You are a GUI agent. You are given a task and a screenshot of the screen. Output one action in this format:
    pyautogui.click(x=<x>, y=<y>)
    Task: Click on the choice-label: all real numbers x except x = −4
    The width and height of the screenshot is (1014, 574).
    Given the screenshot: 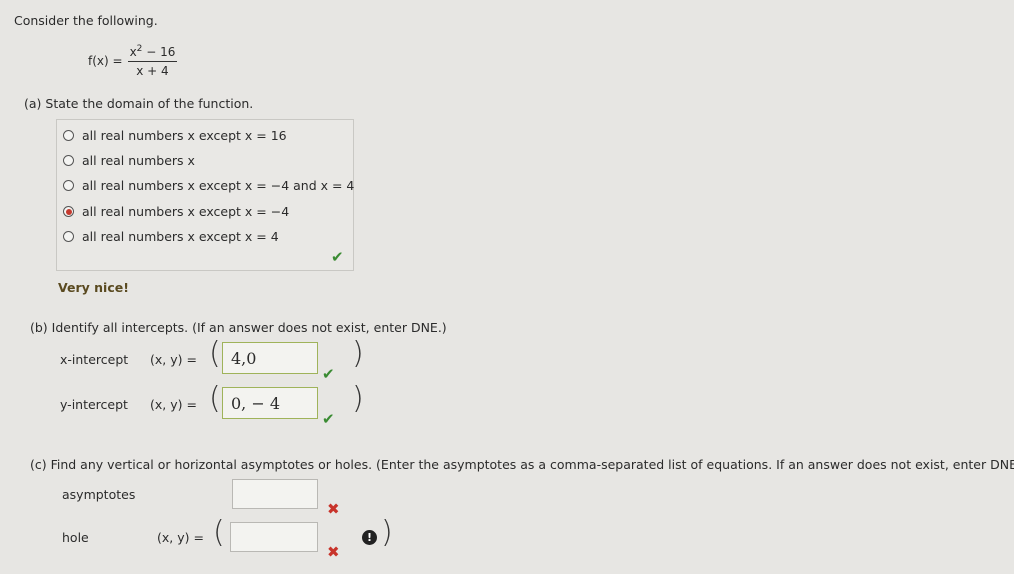 What is the action you would take?
    pyautogui.click(x=186, y=211)
    